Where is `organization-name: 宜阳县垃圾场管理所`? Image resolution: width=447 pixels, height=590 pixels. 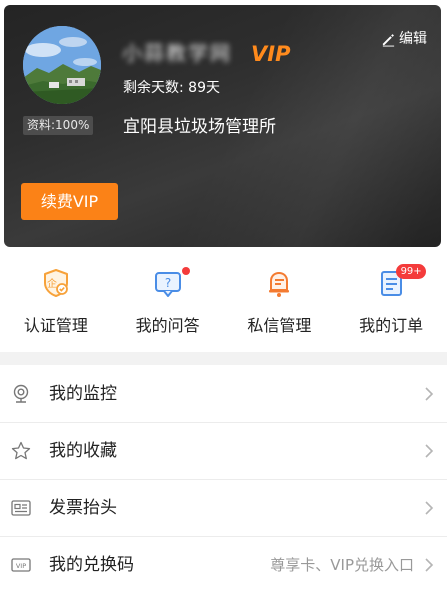 organization-name: 宜阳县垃圾场管理所 is located at coordinates (199, 127).